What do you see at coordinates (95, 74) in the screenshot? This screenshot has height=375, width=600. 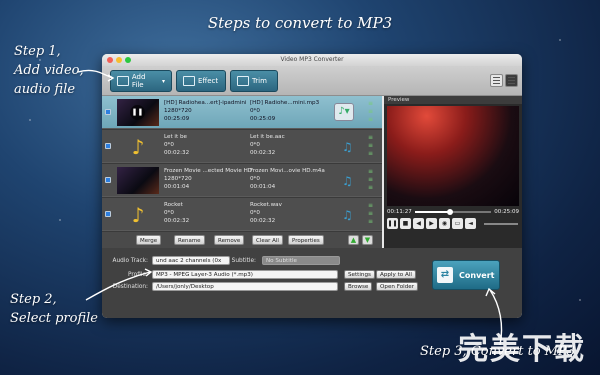 I see `step1-arrow` at bounding box center [95, 74].